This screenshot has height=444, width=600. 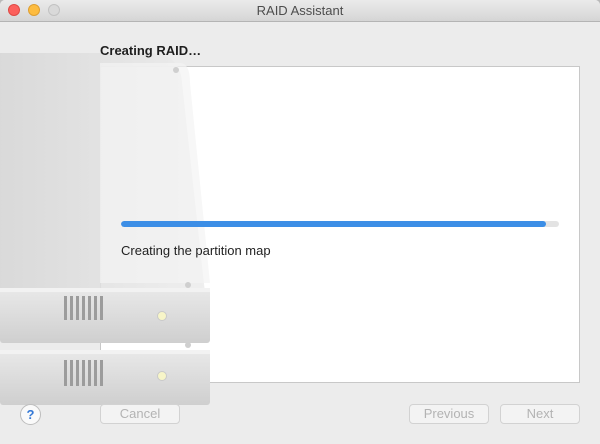 What do you see at coordinates (196, 250) in the screenshot?
I see `status-text: Creating the partition map` at bounding box center [196, 250].